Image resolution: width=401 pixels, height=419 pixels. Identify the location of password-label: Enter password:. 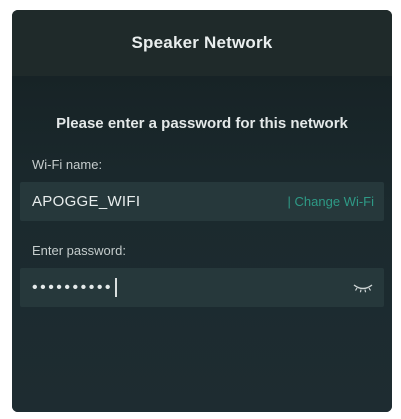
(79, 250).